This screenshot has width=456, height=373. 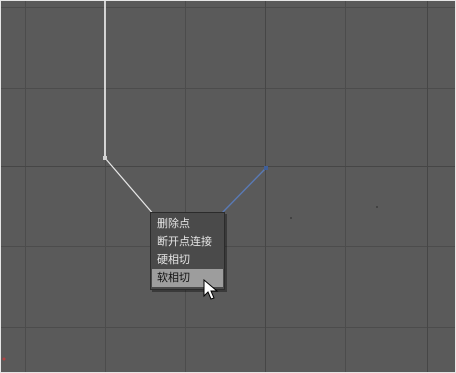 What do you see at coordinates (211, 289) in the screenshot?
I see `mouse-pointer-icon` at bounding box center [211, 289].